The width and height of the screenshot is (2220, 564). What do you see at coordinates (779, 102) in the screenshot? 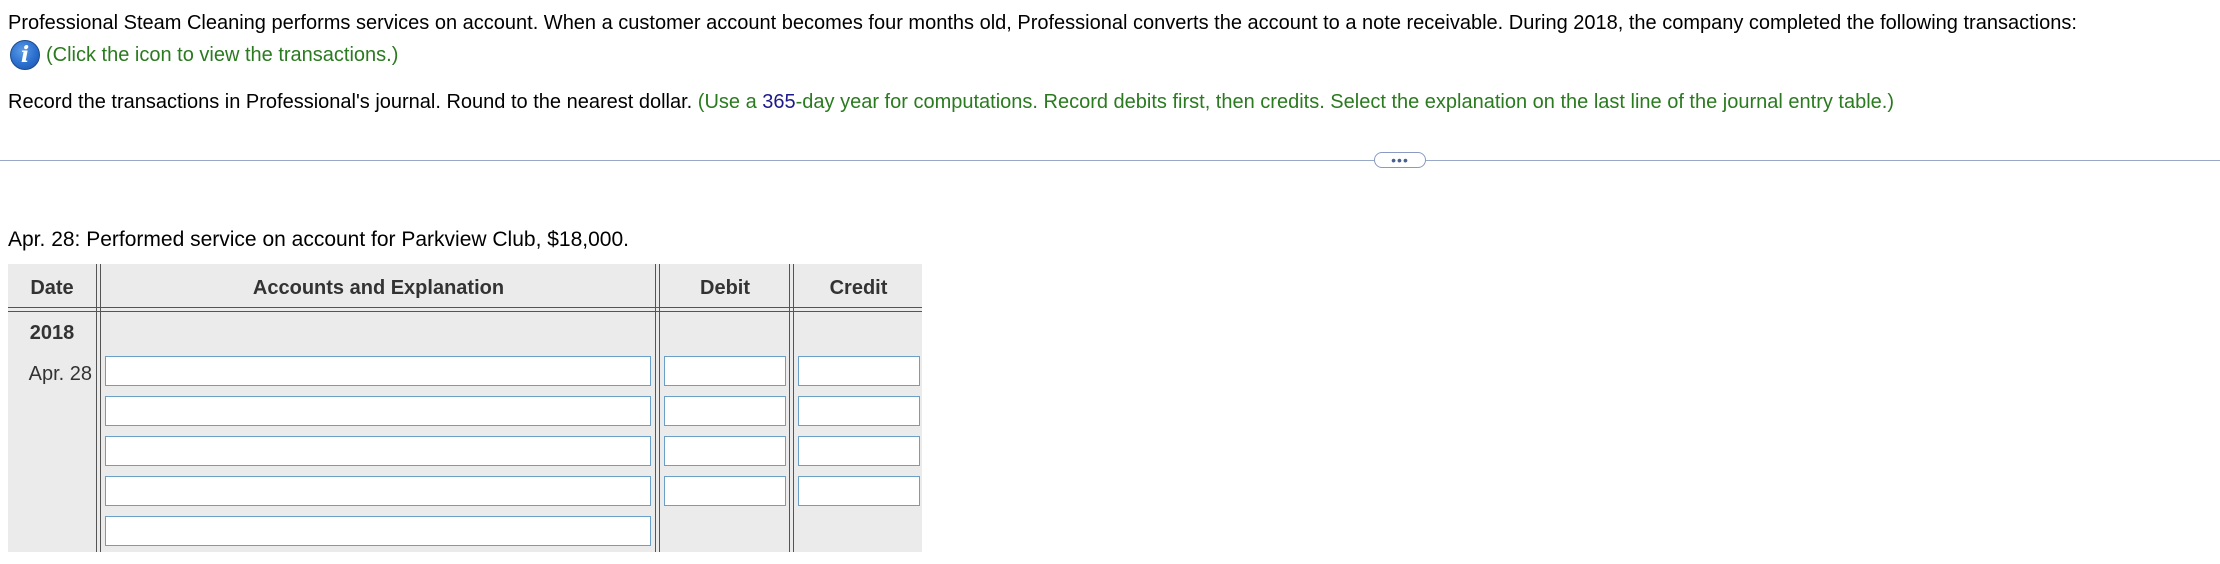
I see `hint-day-count: 365` at bounding box center [779, 102].